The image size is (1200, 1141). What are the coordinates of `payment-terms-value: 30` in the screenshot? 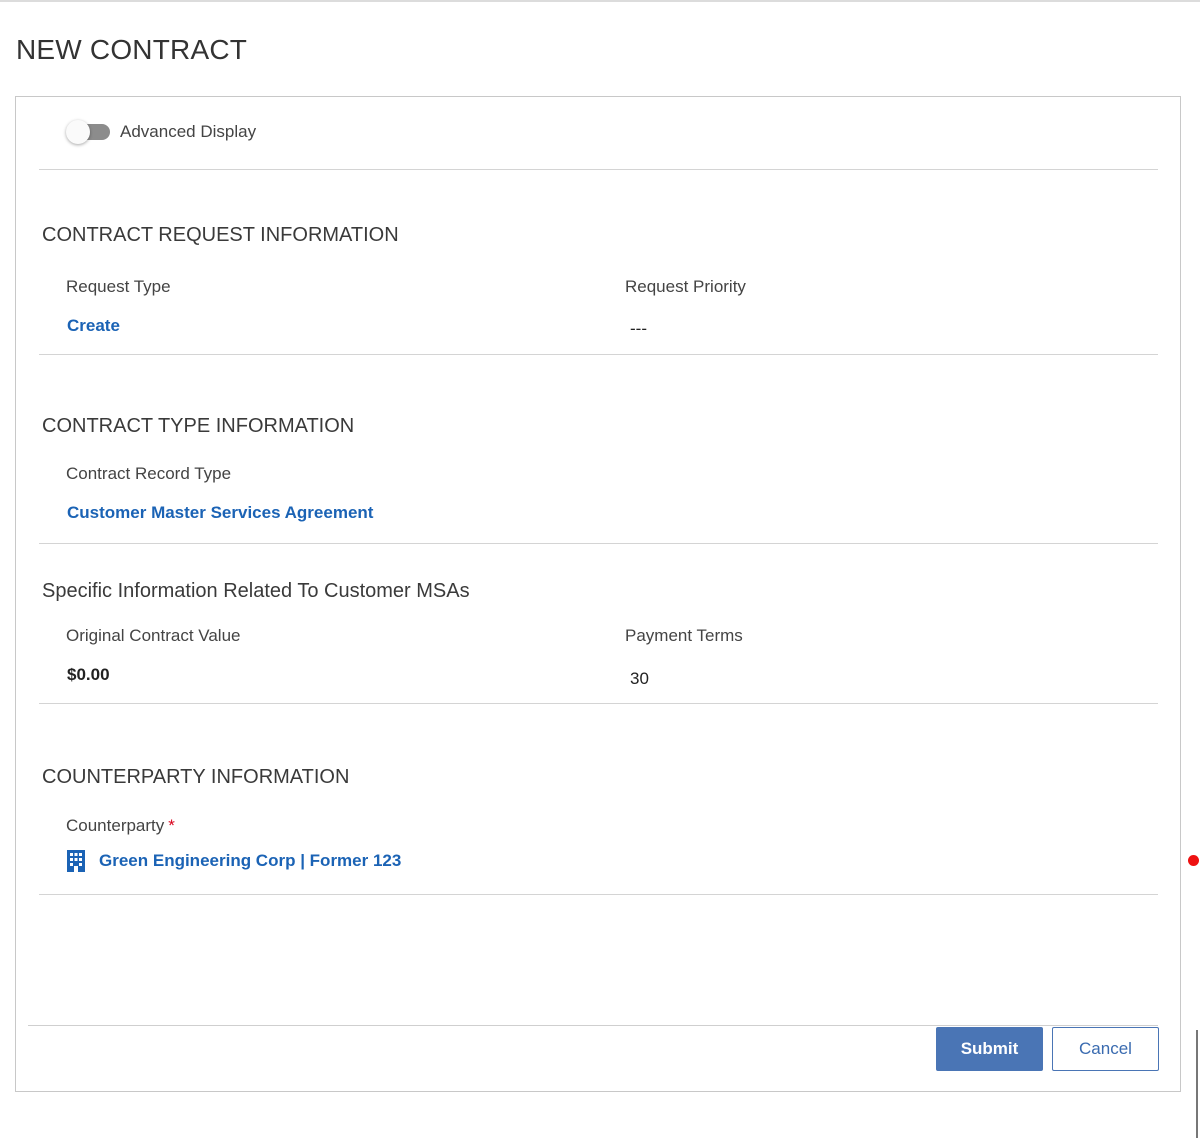 It's located at (639, 678).